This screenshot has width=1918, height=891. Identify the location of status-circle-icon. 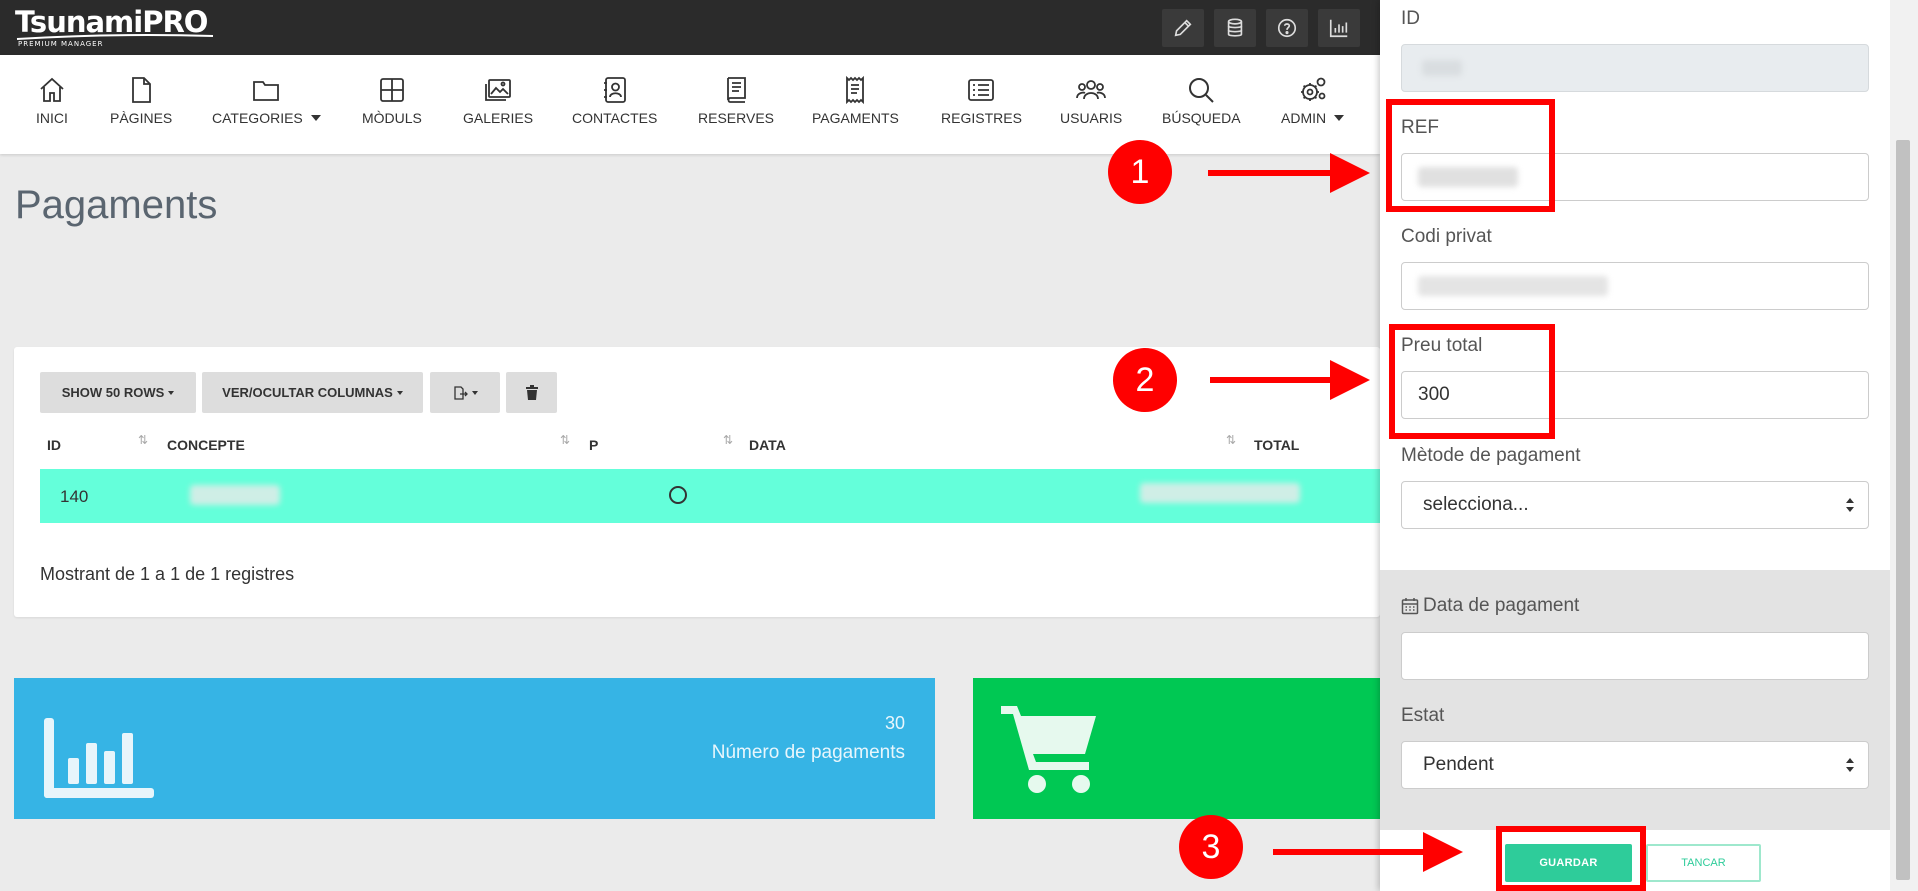
(678, 495).